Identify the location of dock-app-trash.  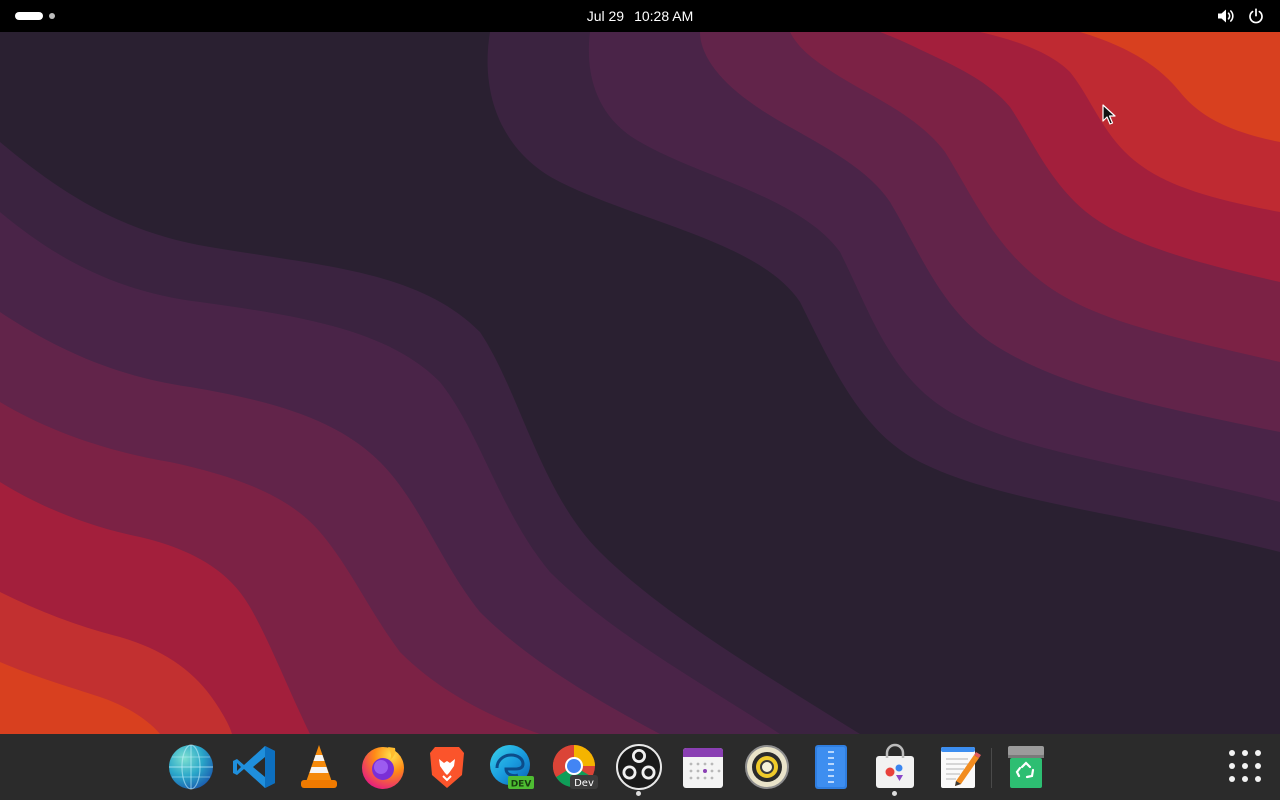
(1026, 767).